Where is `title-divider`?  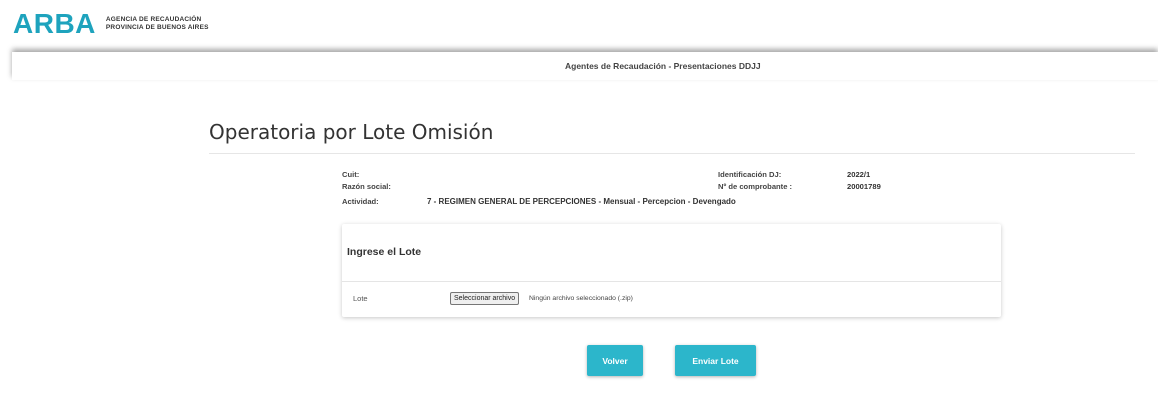
title-divider is located at coordinates (672, 153).